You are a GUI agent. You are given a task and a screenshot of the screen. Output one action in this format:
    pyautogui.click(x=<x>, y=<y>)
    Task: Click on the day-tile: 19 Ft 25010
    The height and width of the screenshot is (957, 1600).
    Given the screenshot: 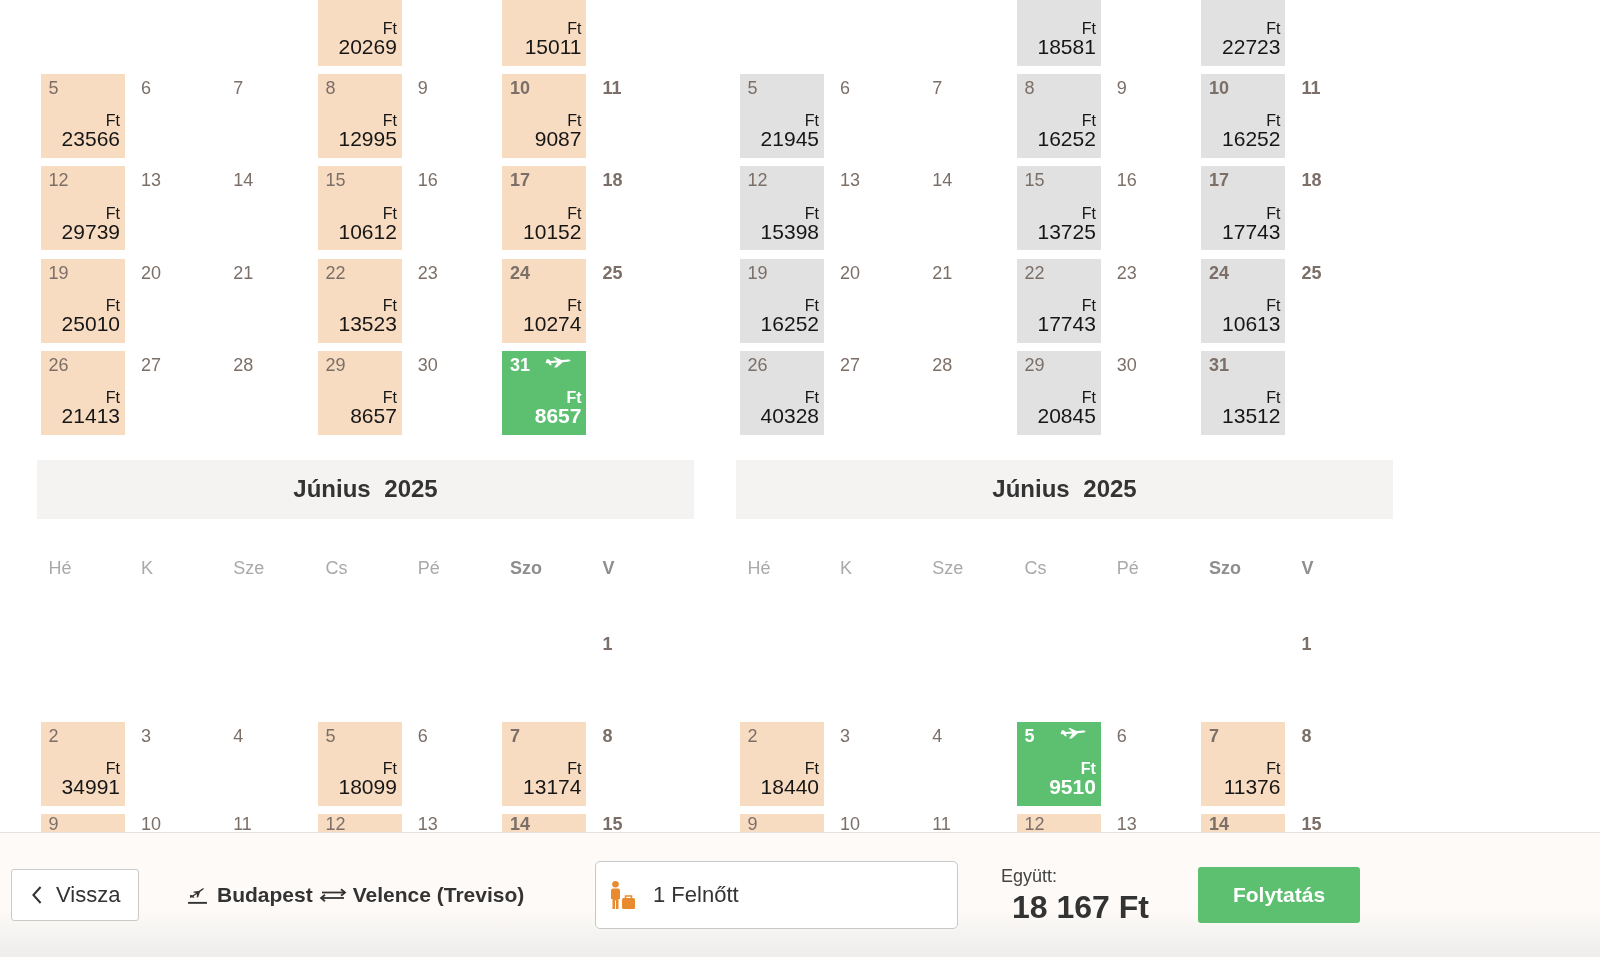 What is the action you would take?
    pyautogui.click(x=83, y=300)
    